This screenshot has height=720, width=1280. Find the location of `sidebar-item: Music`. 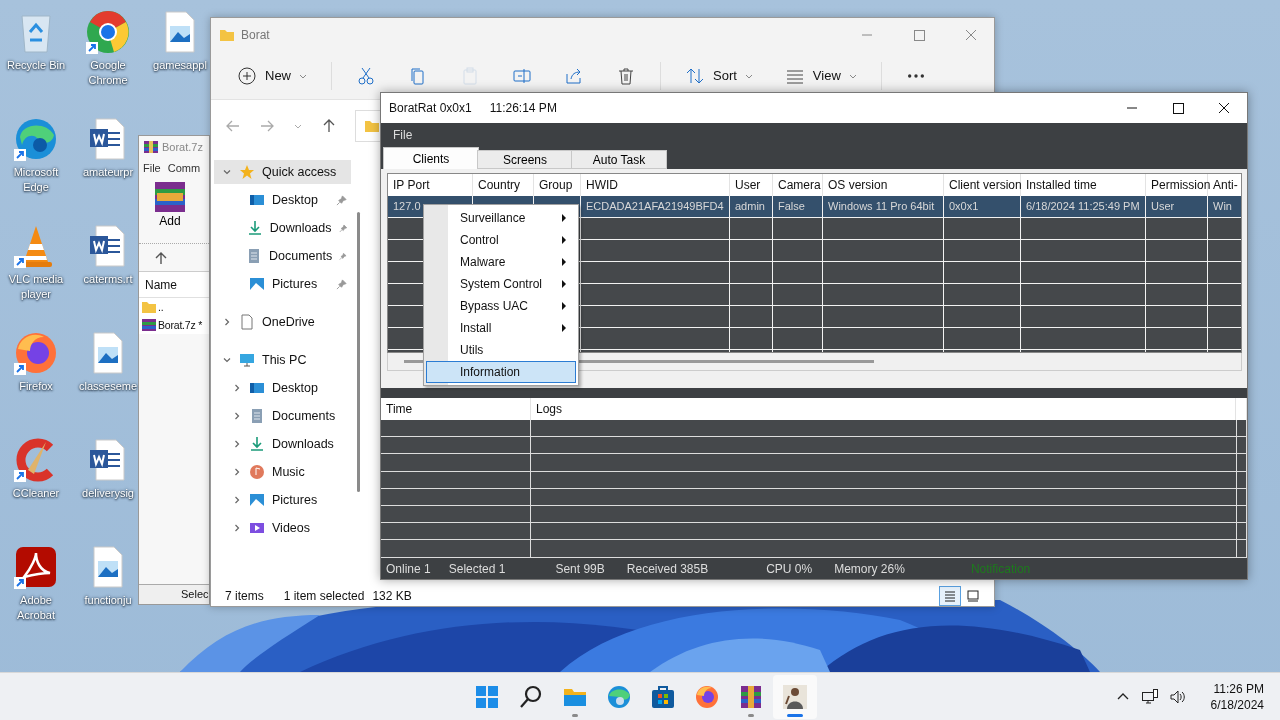

sidebar-item: Music is located at coordinates (282, 472).